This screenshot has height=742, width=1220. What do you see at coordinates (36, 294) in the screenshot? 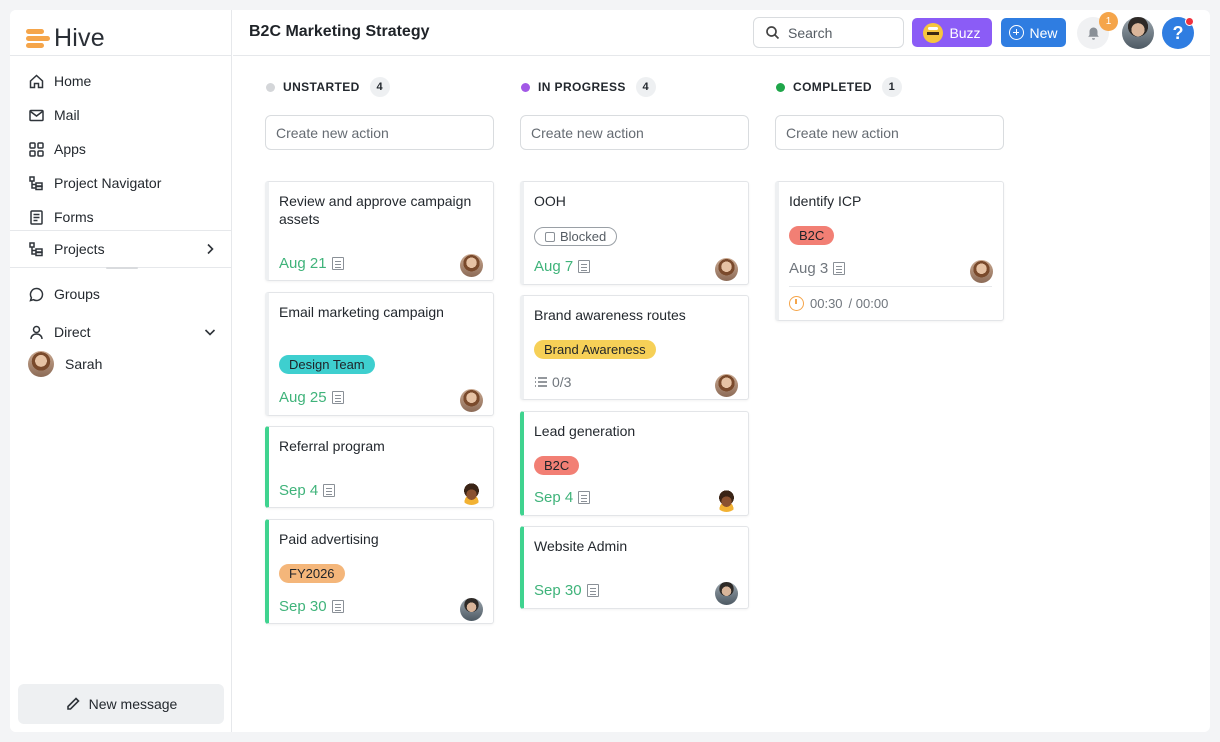
I see `chat-bubble-icon` at bounding box center [36, 294].